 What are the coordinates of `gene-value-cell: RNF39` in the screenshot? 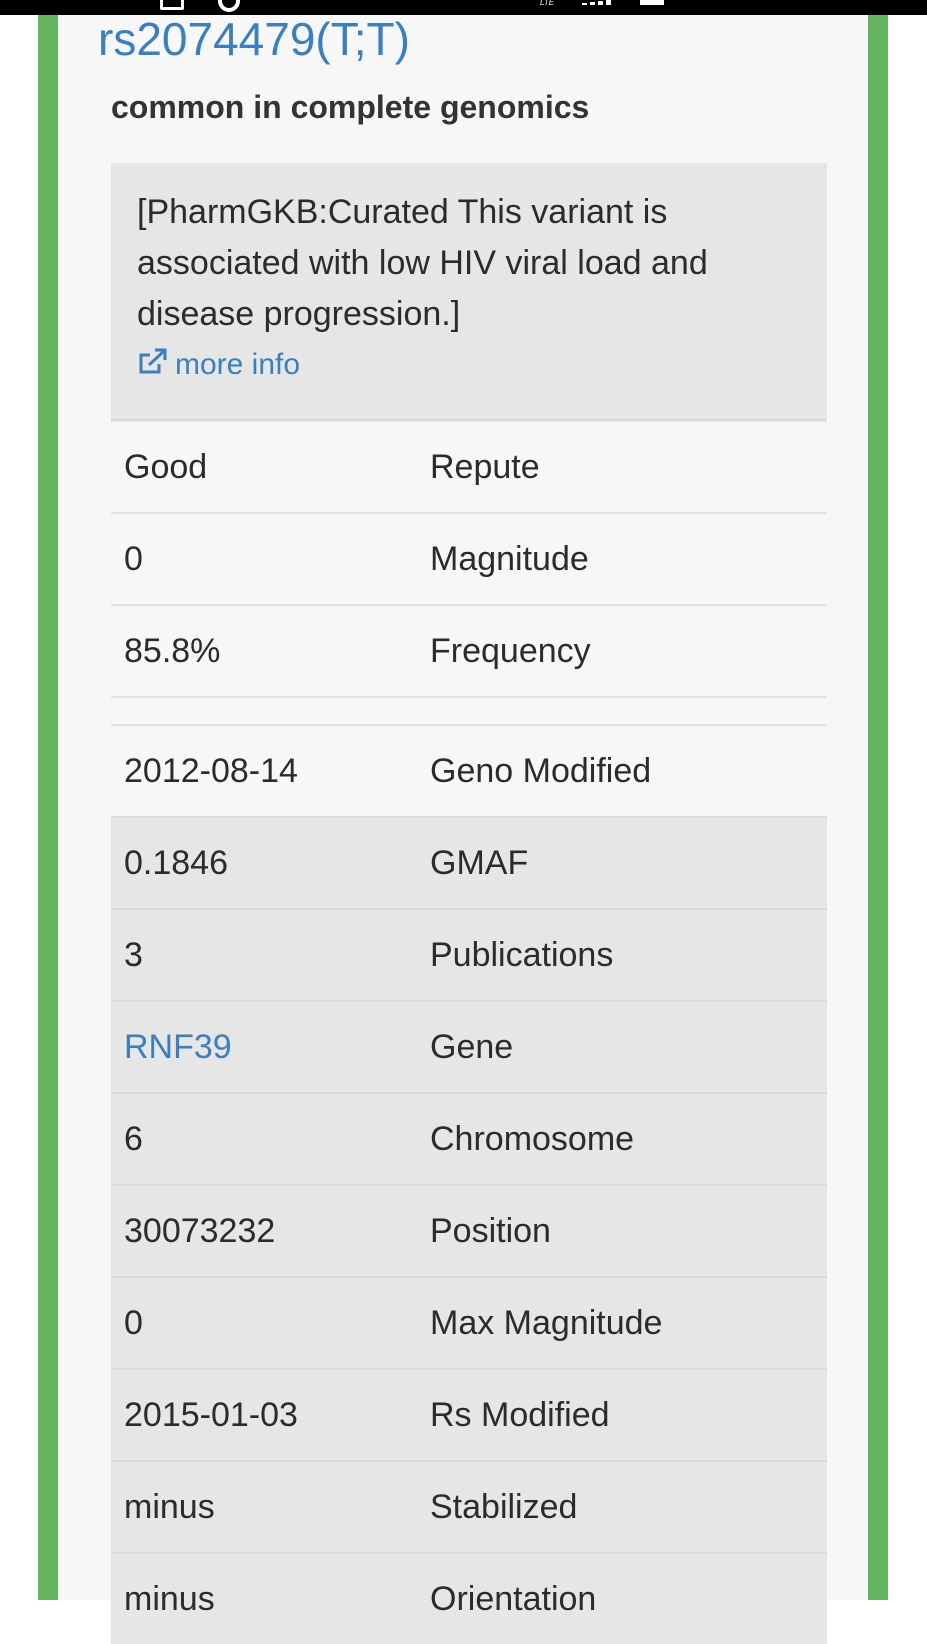 It's located at (264, 1046).